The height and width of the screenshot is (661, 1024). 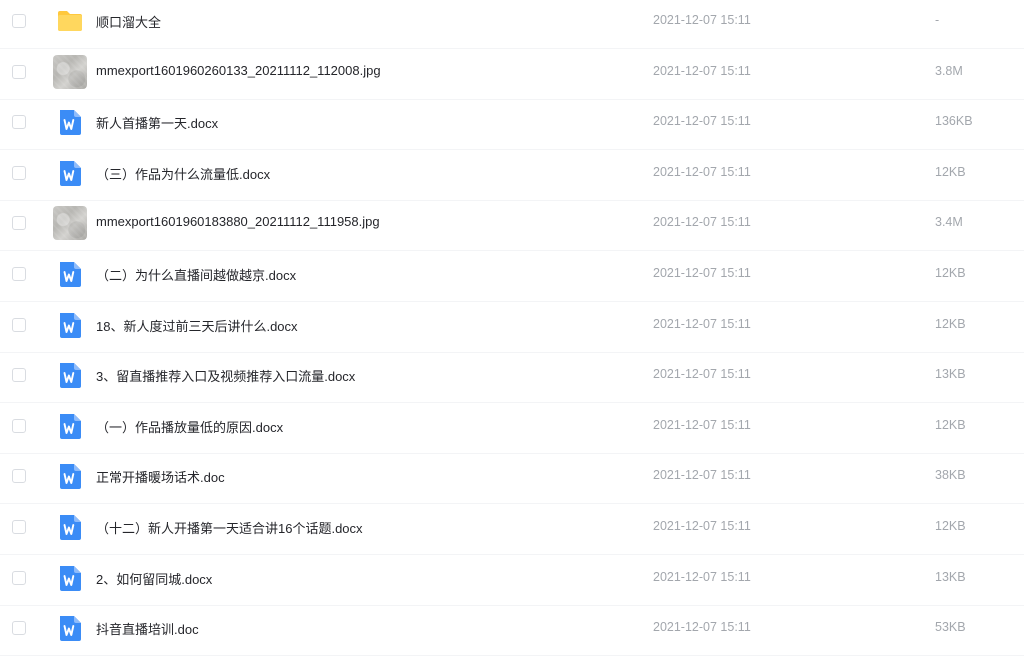 What do you see at coordinates (70, 21) in the screenshot?
I see `folder-icon` at bounding box center [70, 21].